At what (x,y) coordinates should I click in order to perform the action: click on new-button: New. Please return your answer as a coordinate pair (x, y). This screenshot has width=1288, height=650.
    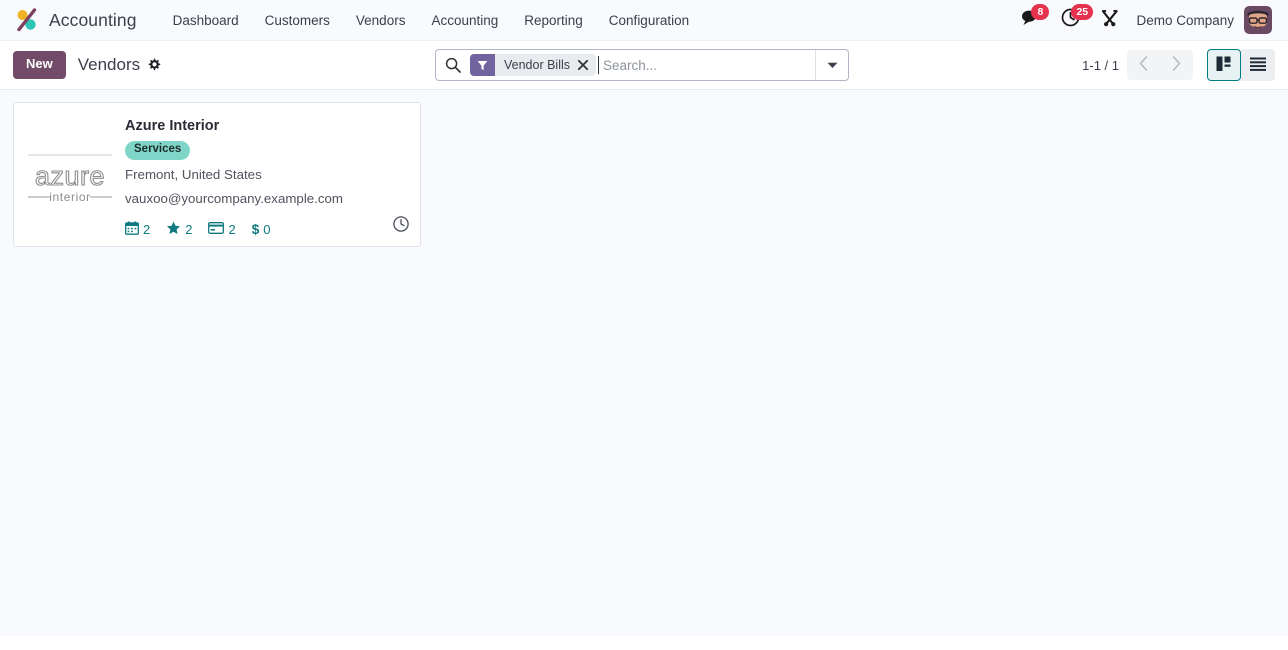
    Looking at the image, I should click on (39, 65).